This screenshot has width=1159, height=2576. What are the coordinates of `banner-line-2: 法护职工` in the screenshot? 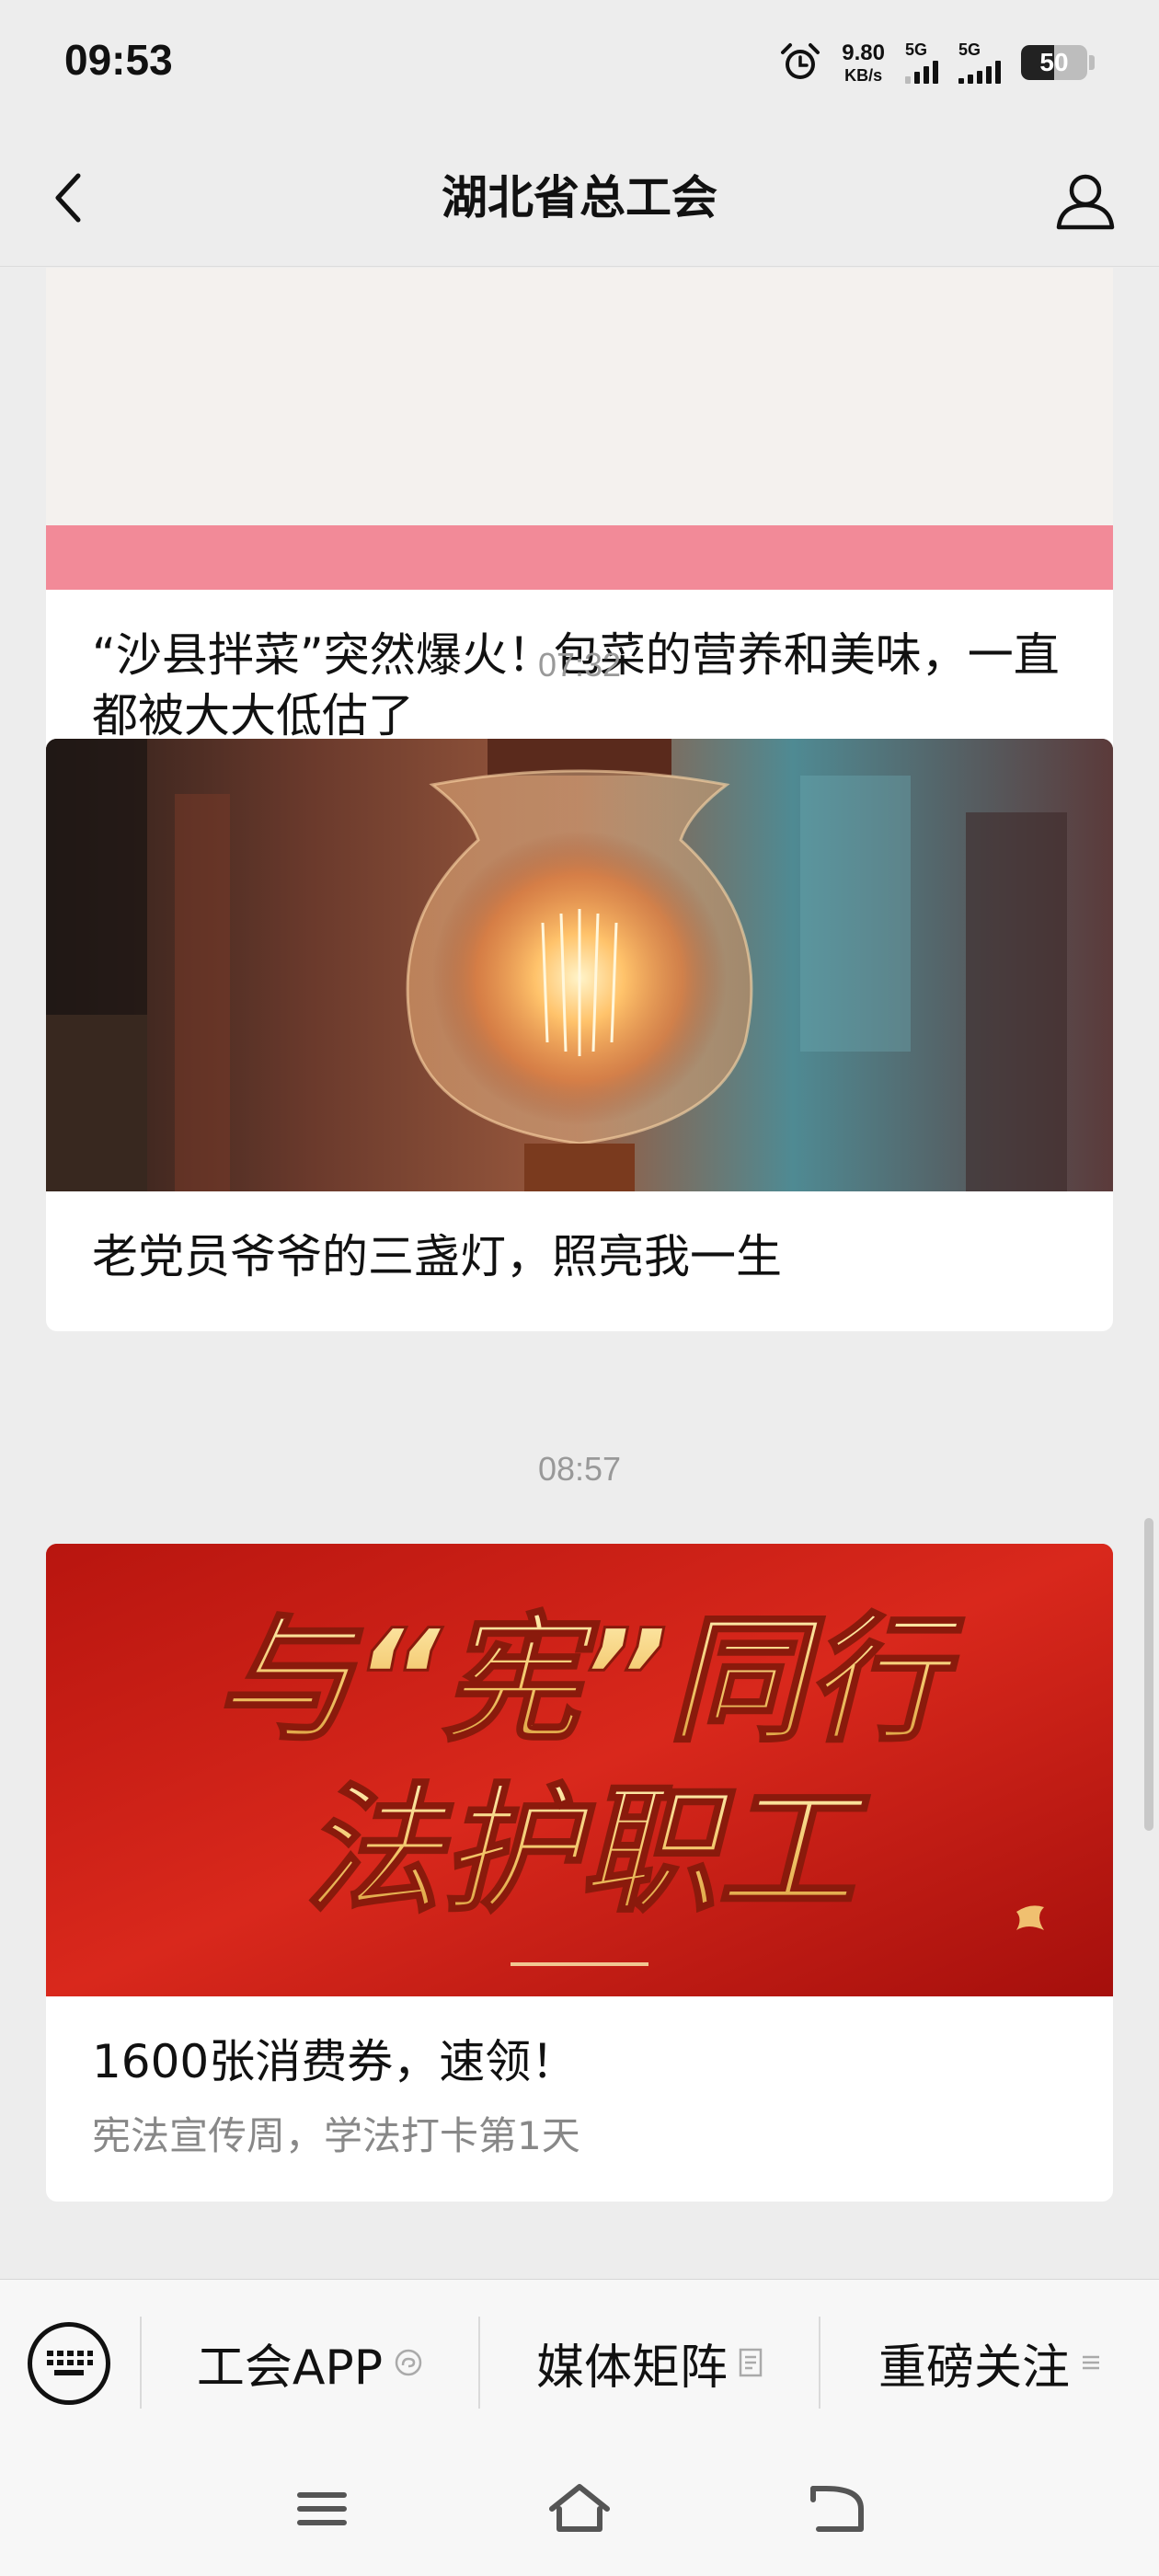 It's located at (587, 1851).